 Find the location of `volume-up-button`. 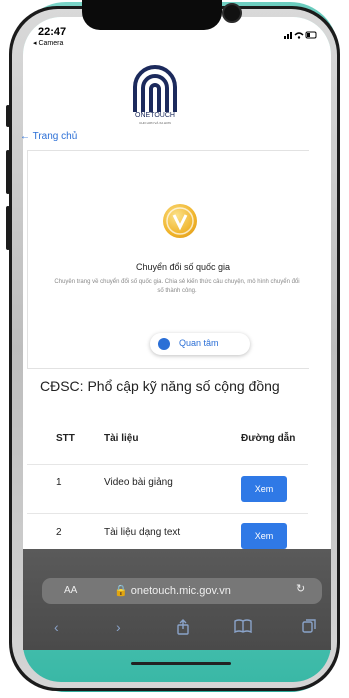

volume-up-button is located at coordinates (8, 172).